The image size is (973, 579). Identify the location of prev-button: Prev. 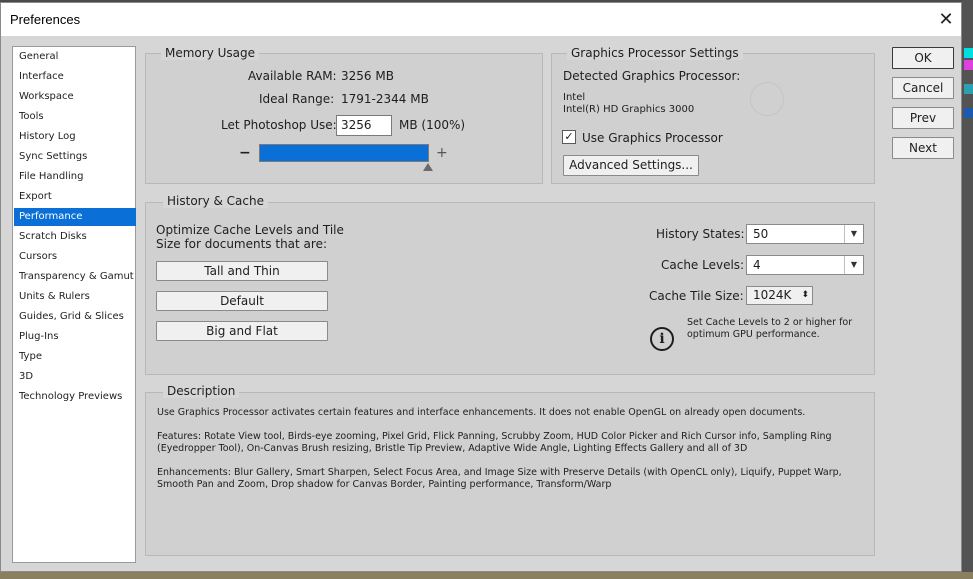
(923, 118).